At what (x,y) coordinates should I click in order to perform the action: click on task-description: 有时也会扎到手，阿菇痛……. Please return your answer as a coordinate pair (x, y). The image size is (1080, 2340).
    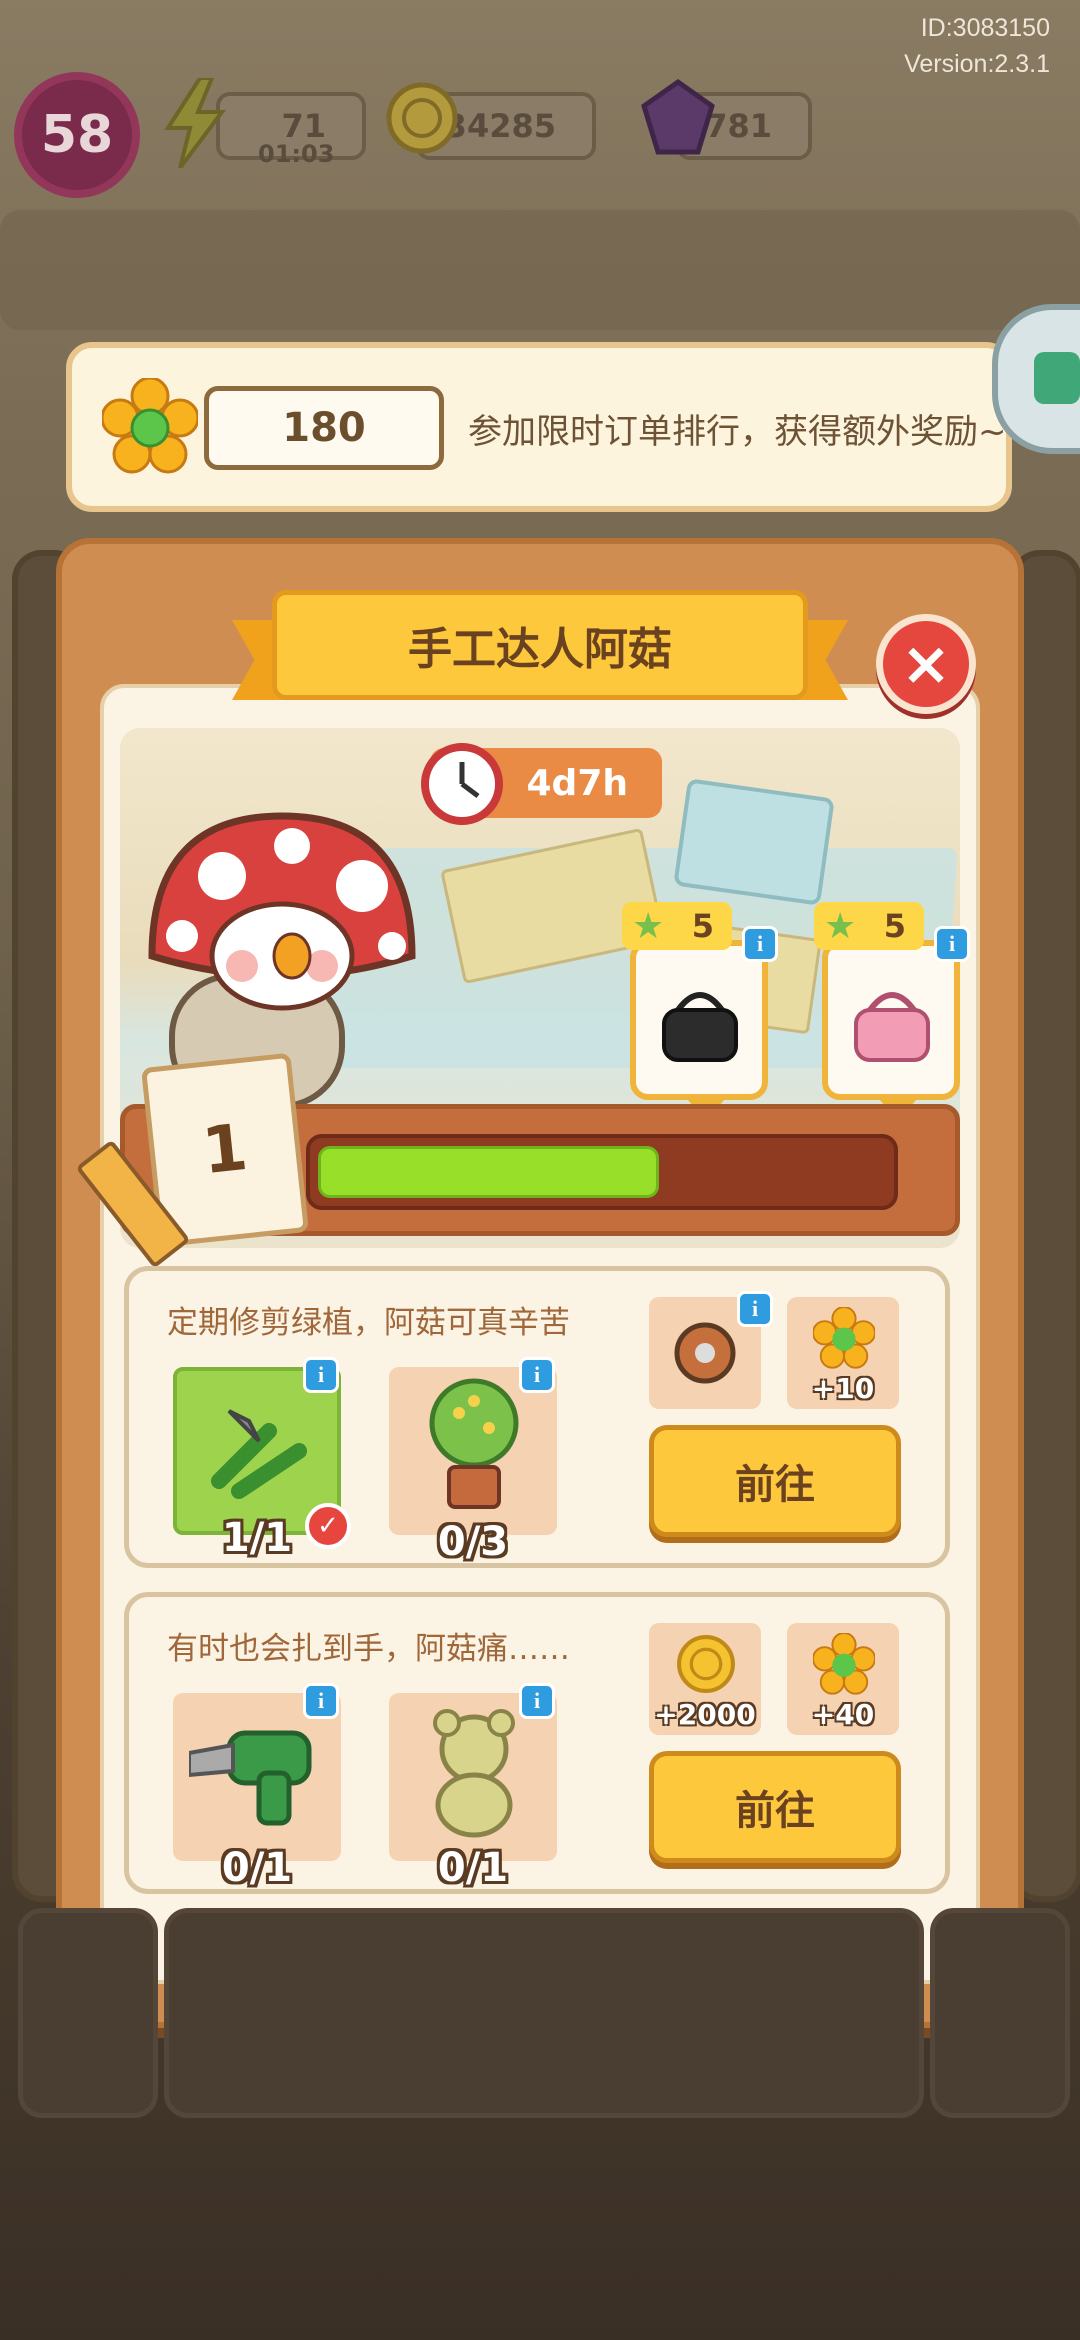
    Looking at the image, I should click on (368, 1649).